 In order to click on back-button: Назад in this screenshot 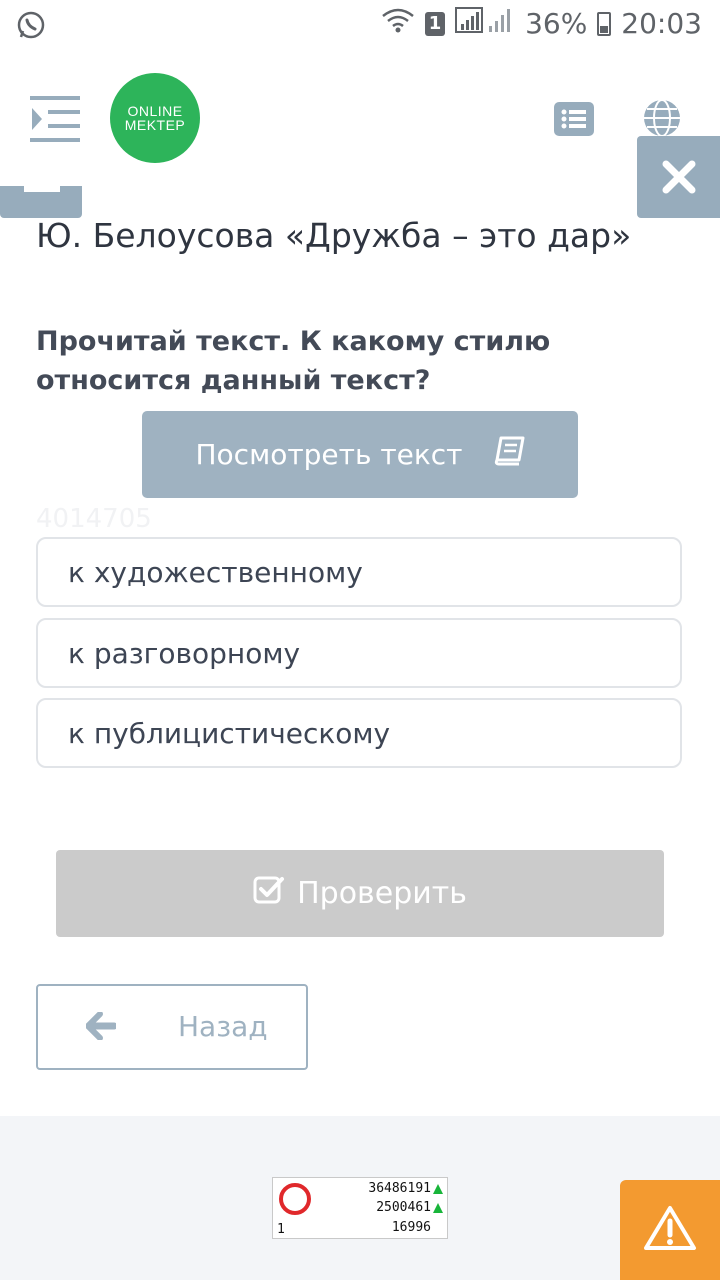, I will do `click(172, 1027)`.